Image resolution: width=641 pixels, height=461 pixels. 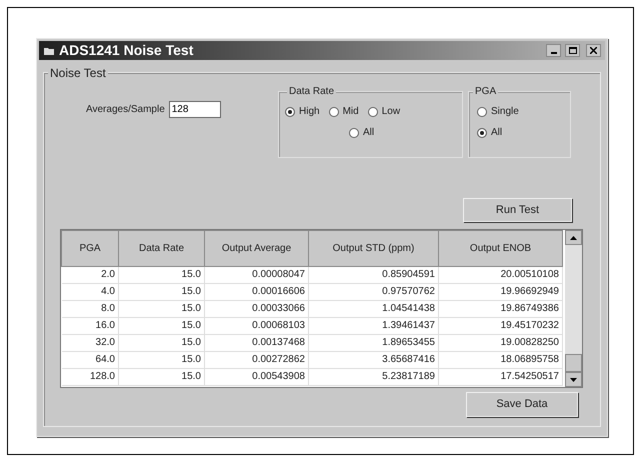 I want to click on table-cell: 5.23817189, so click(x=373, y=377).